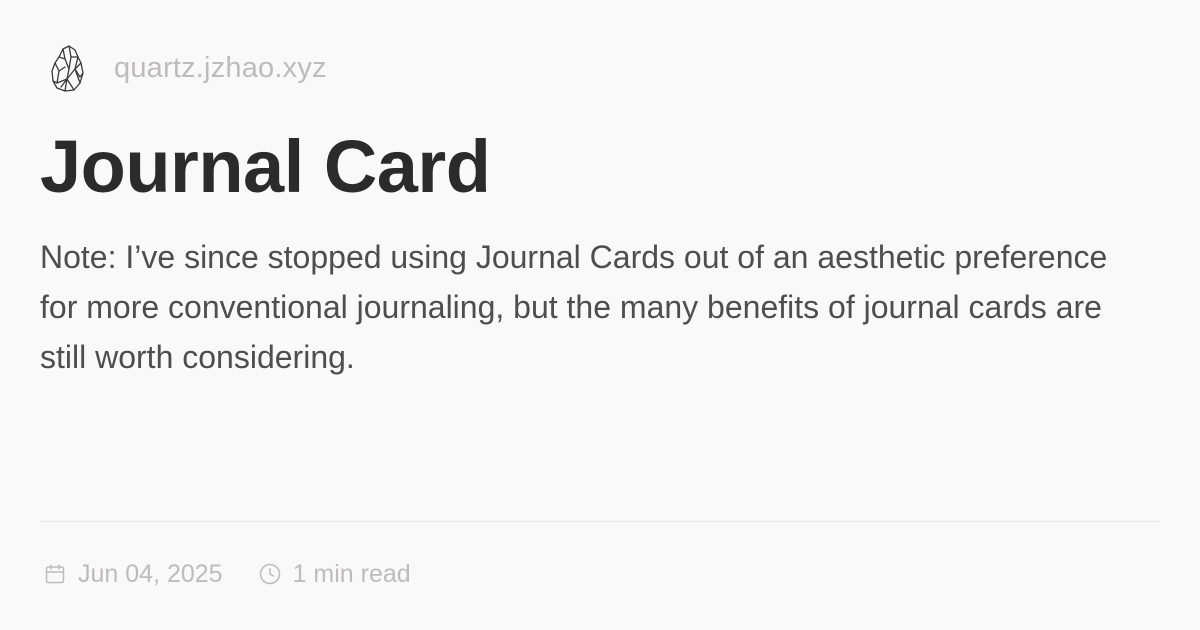 This screenshot has height=630, width=1200. What do you see at coordinates (351, 573) in the screenshot?
I see `reading-time: 1 min read` at bounding box center [351, 573].